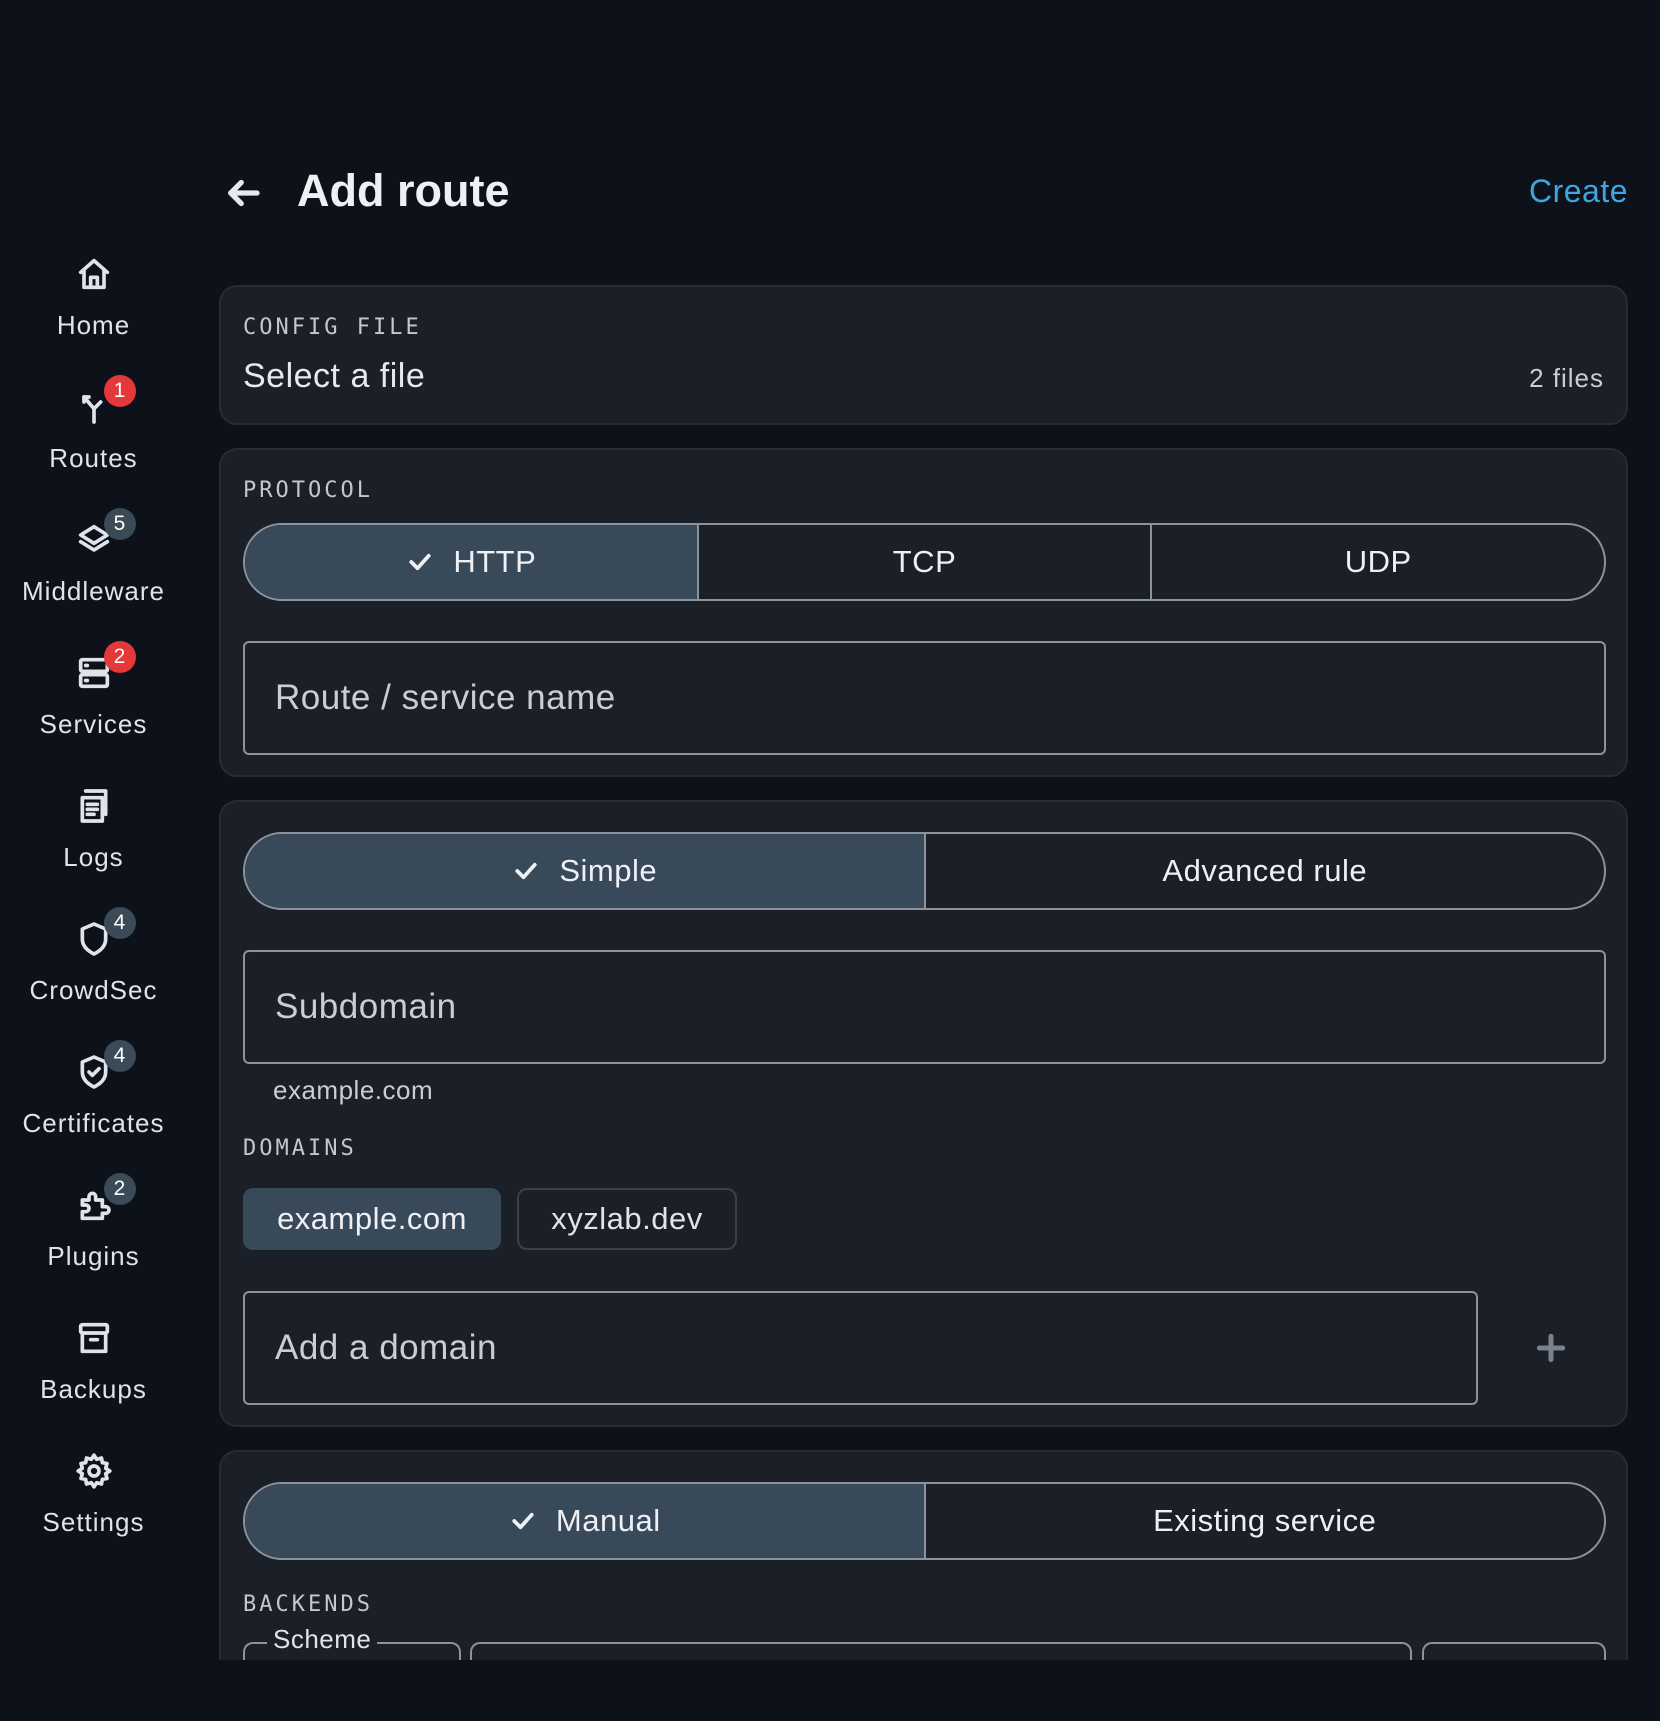  I want to click on plugins-badge: 2, so click(119, 1189).